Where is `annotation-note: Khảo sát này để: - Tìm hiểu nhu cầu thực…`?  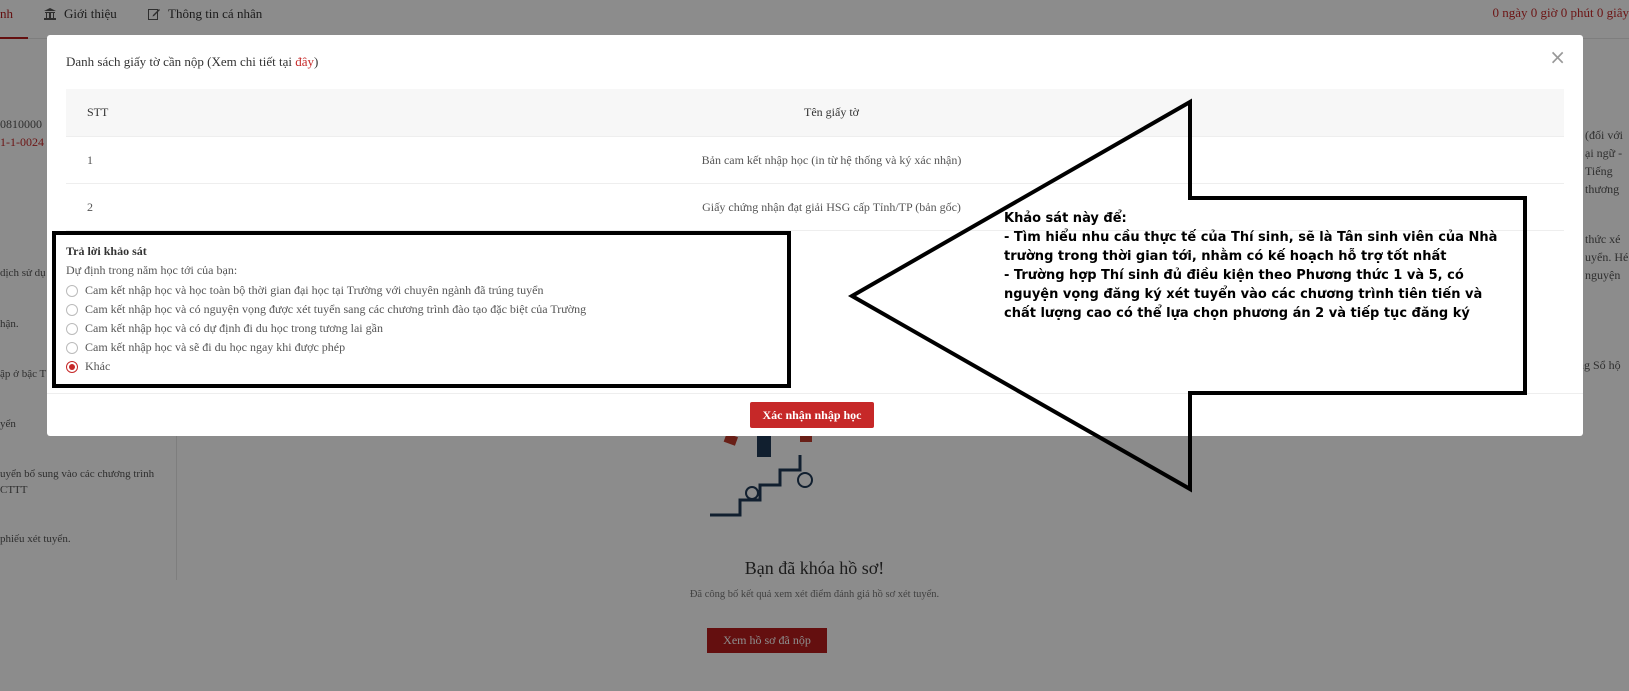 annotation-note: Khảo sát này để: - Tìm hiểu nhu cầu thực… is located at coordinates (1259, 266).